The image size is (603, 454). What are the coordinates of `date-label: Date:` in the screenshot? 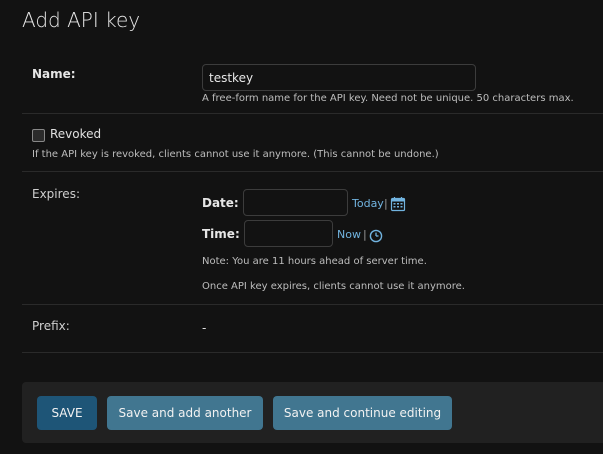 It's located at (220, 203).